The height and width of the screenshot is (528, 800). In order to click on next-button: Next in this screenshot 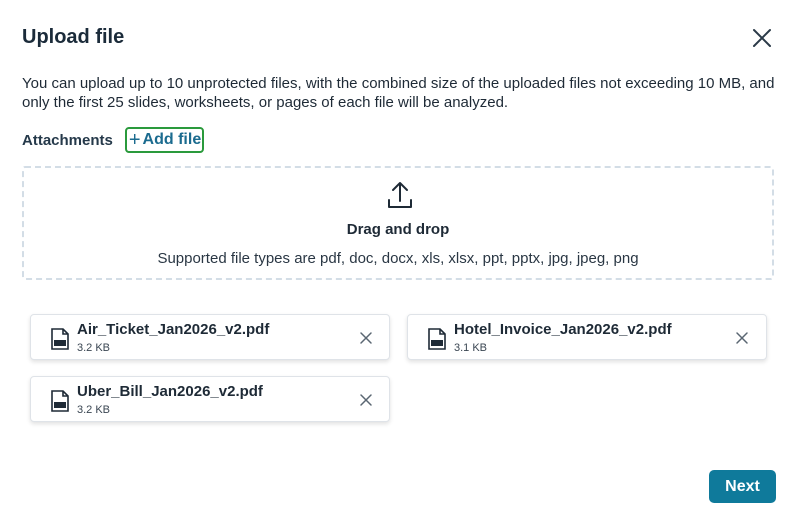, I will do `click(742, 486)`.